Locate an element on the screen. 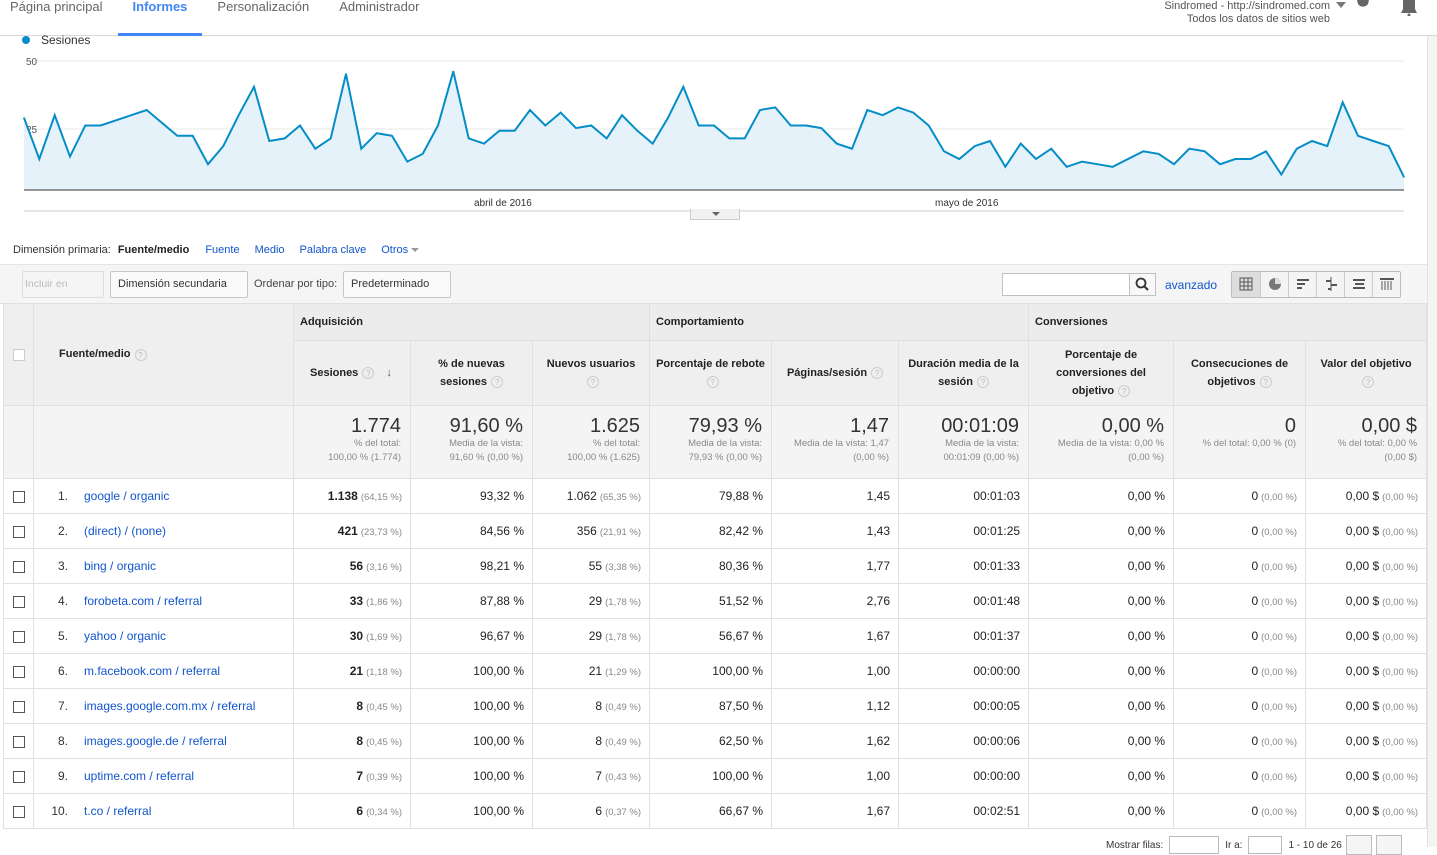 The height and width of the screenshot is (855, 1437). source-medium-link: (direct) / (none) is located at coordinates (125, 531).